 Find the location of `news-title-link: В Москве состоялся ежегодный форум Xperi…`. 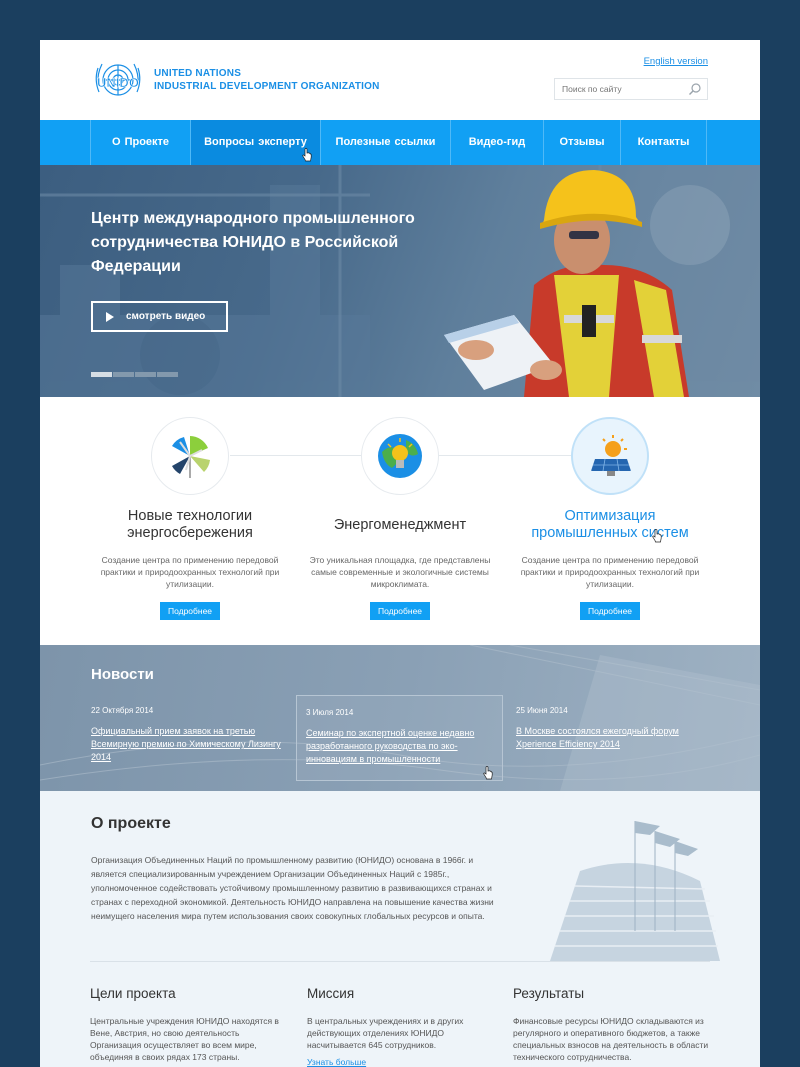

news-title-link: В Москве состоялся ежегодный форум Xperi… is located at coordinates (611, 738).